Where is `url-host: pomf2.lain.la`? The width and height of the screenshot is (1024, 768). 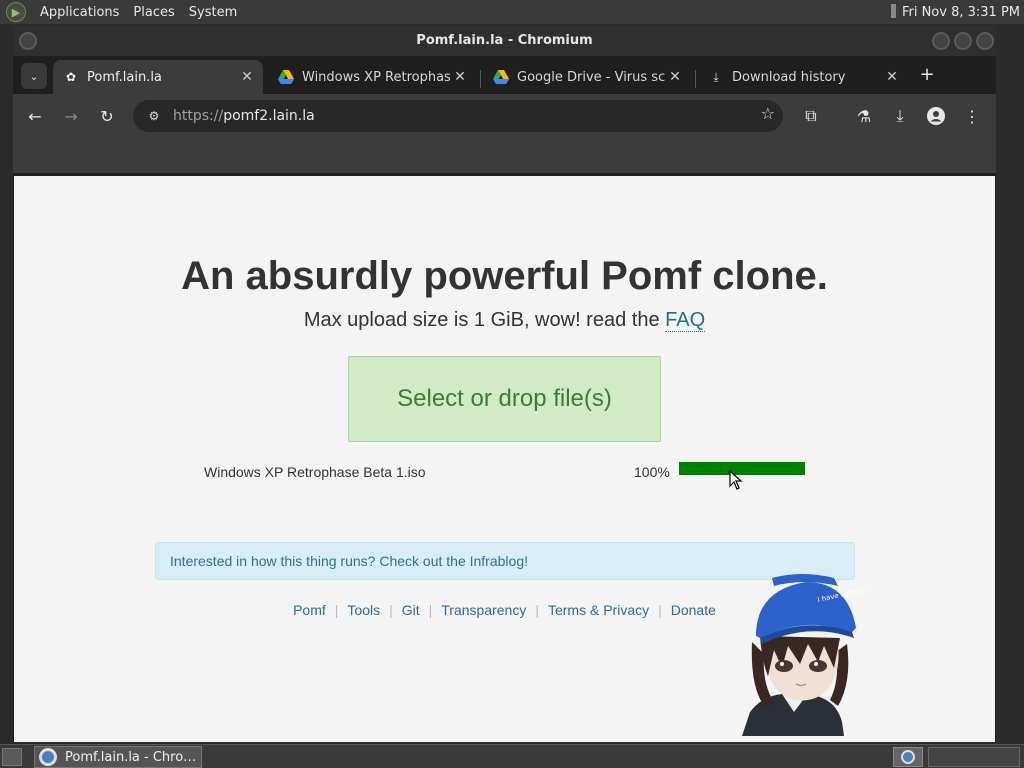
url-host: pomf2.lain.la is located at coordinates (269, 116).